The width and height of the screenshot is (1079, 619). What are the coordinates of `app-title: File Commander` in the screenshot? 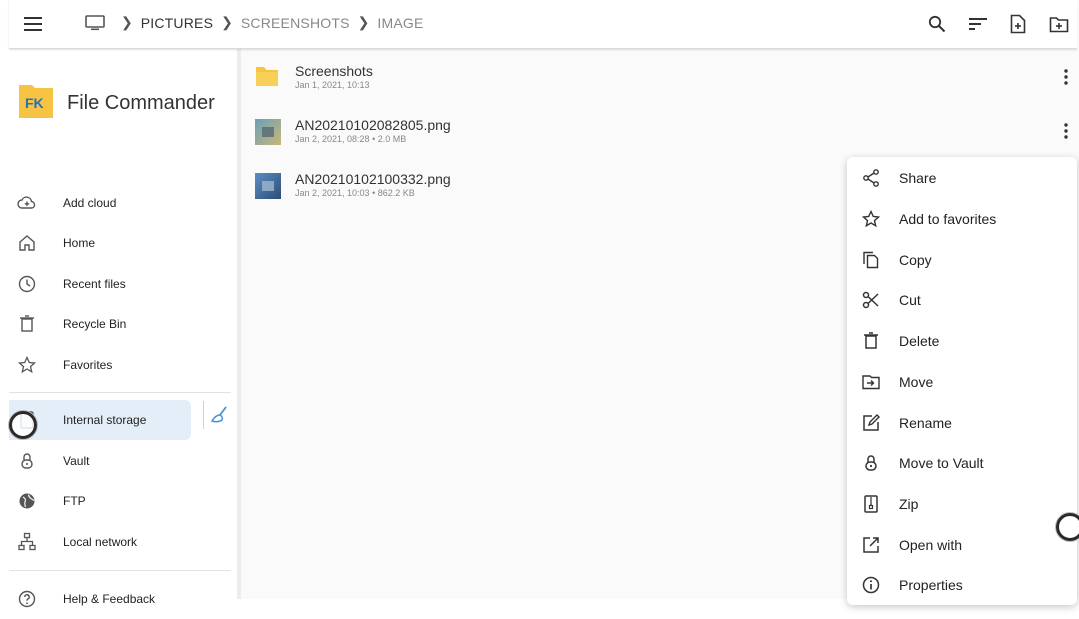 It's located at (141, 103).